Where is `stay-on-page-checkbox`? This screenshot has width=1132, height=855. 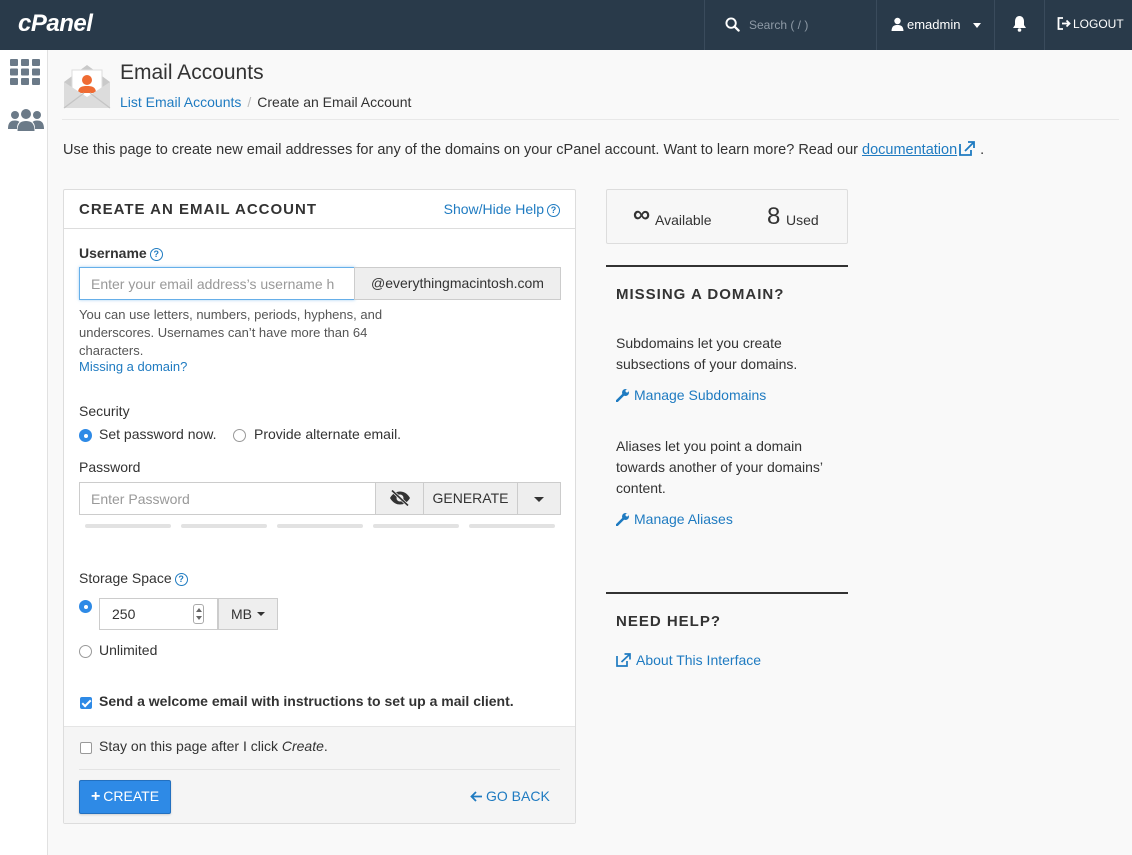
stay-on-page-checkbox is located at coordinates (86, 748).